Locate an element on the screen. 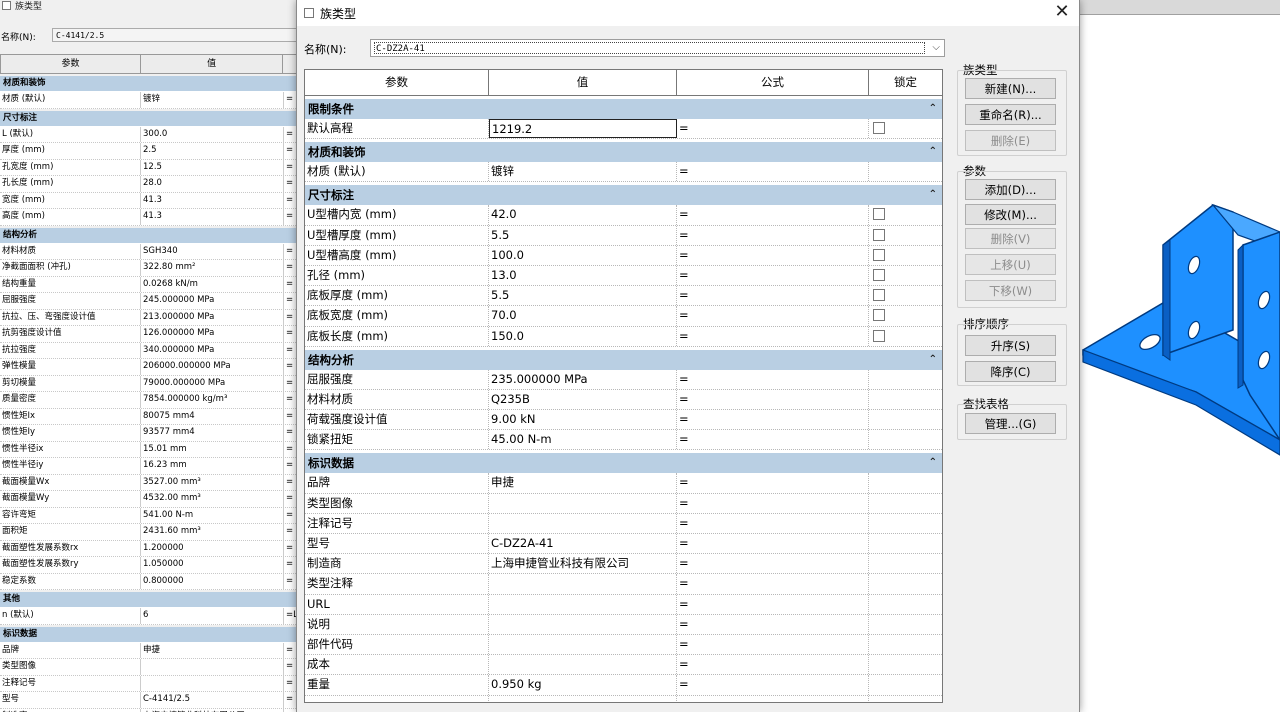 The height and width of the screenshot is (712, 1280). sort-ascending-button: 升序(S) is located at coordinates (1010, 345).